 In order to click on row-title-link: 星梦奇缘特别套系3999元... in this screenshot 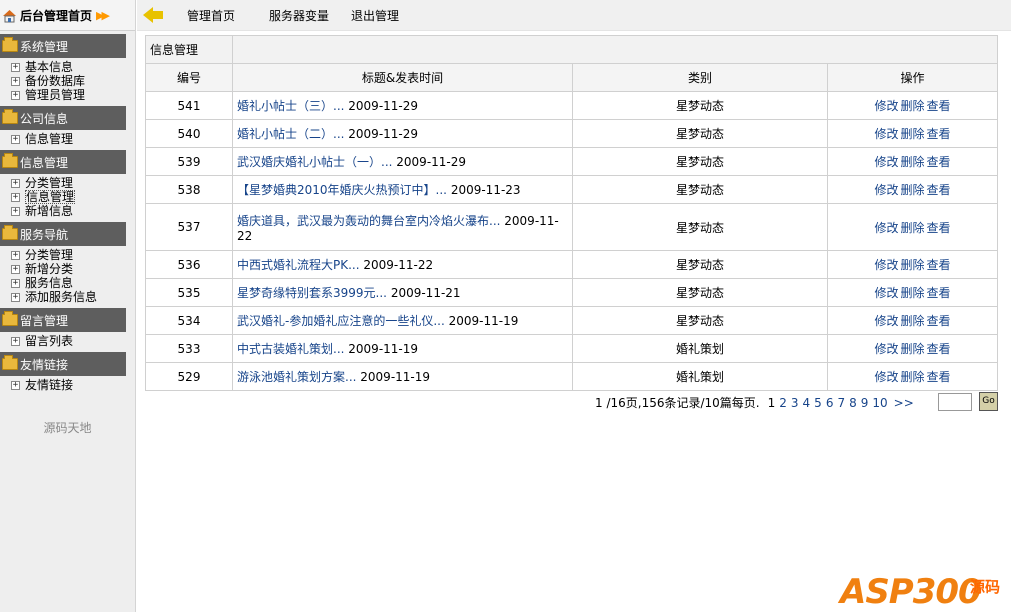, I will do `click(312, 293)`.